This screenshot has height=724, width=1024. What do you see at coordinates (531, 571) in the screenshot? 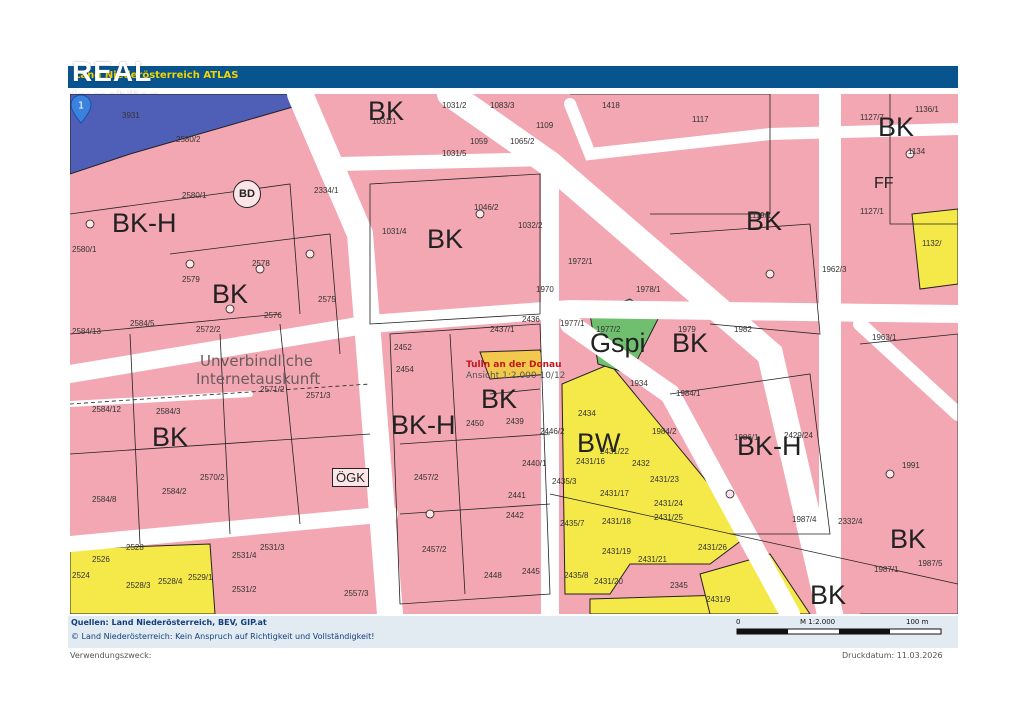
I see `parcel-number: 2445` at bounding box center [531, 571].